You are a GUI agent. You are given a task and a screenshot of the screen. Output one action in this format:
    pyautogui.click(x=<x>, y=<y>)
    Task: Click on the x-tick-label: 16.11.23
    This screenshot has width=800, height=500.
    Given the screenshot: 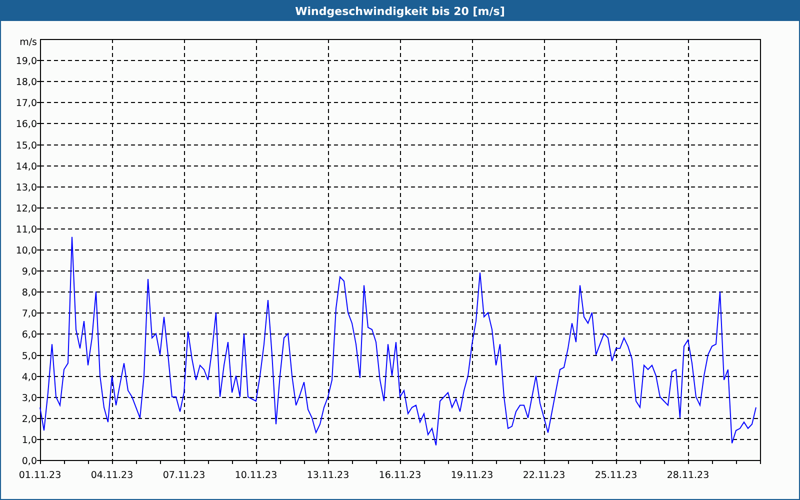 What is the action you would take?
    pyautogui.click(x=400, y=475)
    